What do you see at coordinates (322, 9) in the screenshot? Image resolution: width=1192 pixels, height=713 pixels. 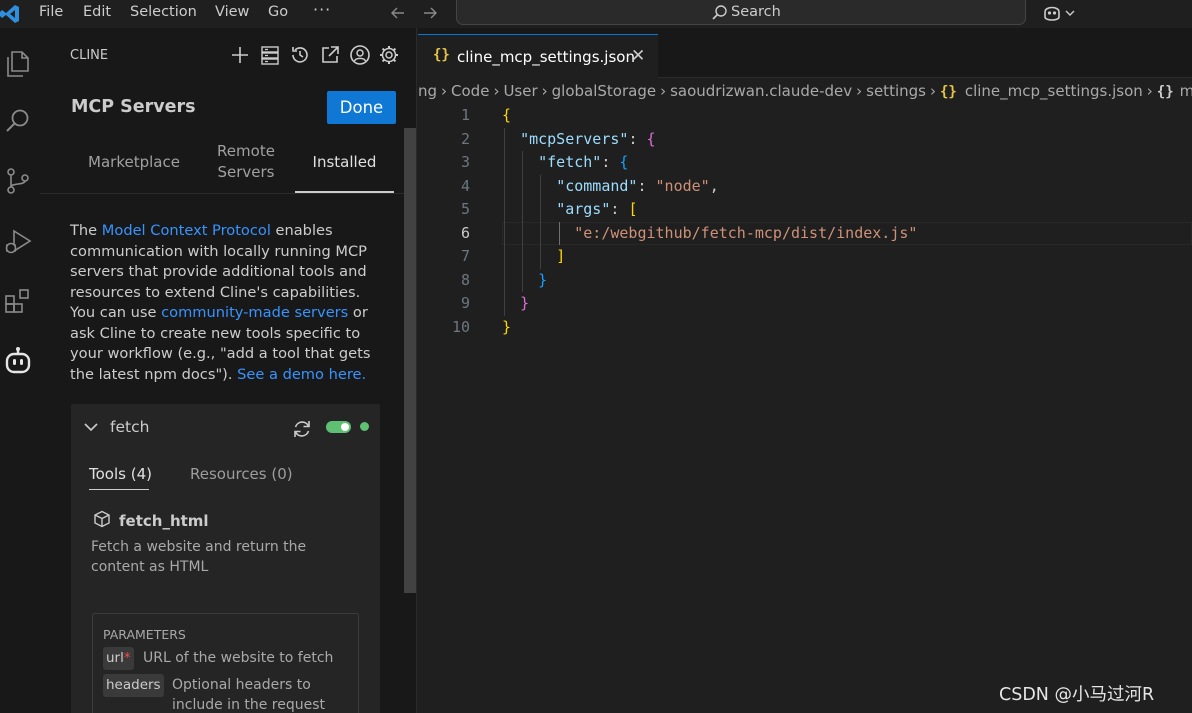 I see `more-menu-button: ···` at bounding box center [322, 9].